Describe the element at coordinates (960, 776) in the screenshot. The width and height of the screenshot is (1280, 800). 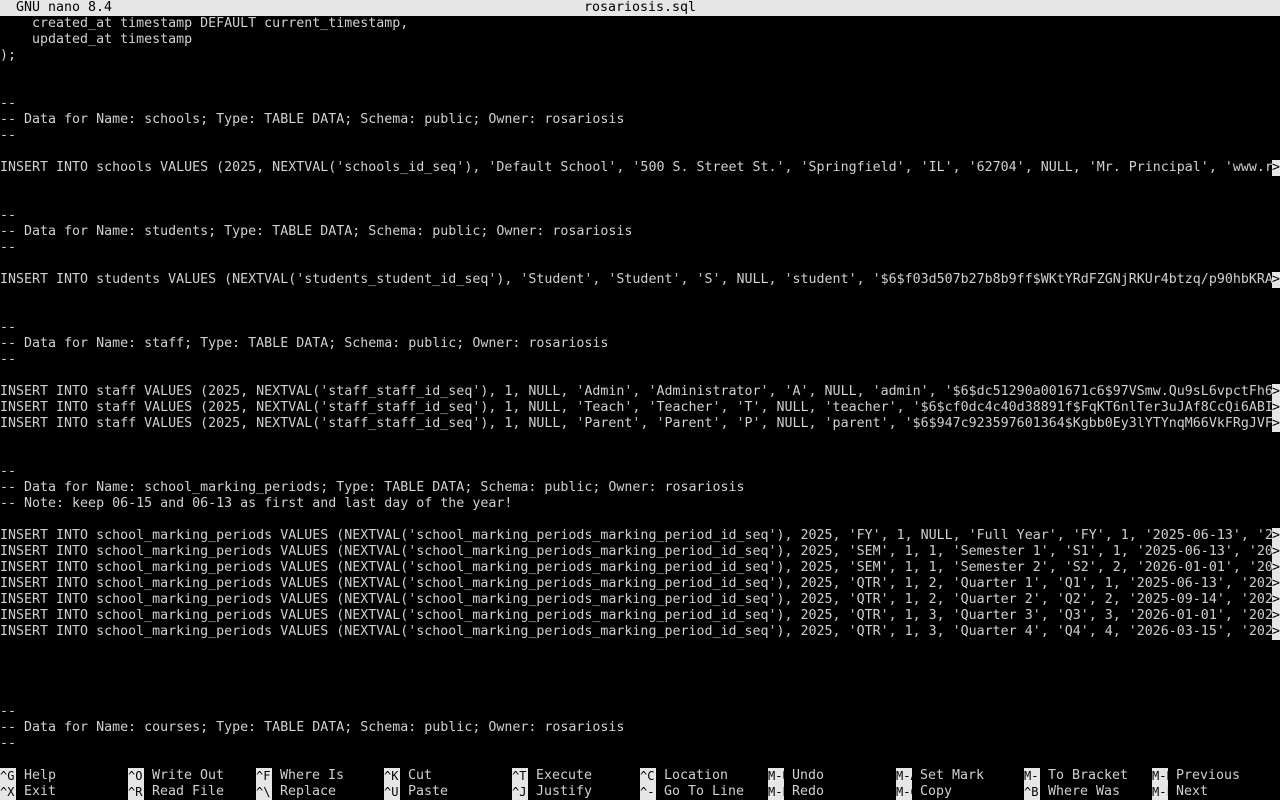
I see `shortcut-item: M-A Set Mark` at that location.